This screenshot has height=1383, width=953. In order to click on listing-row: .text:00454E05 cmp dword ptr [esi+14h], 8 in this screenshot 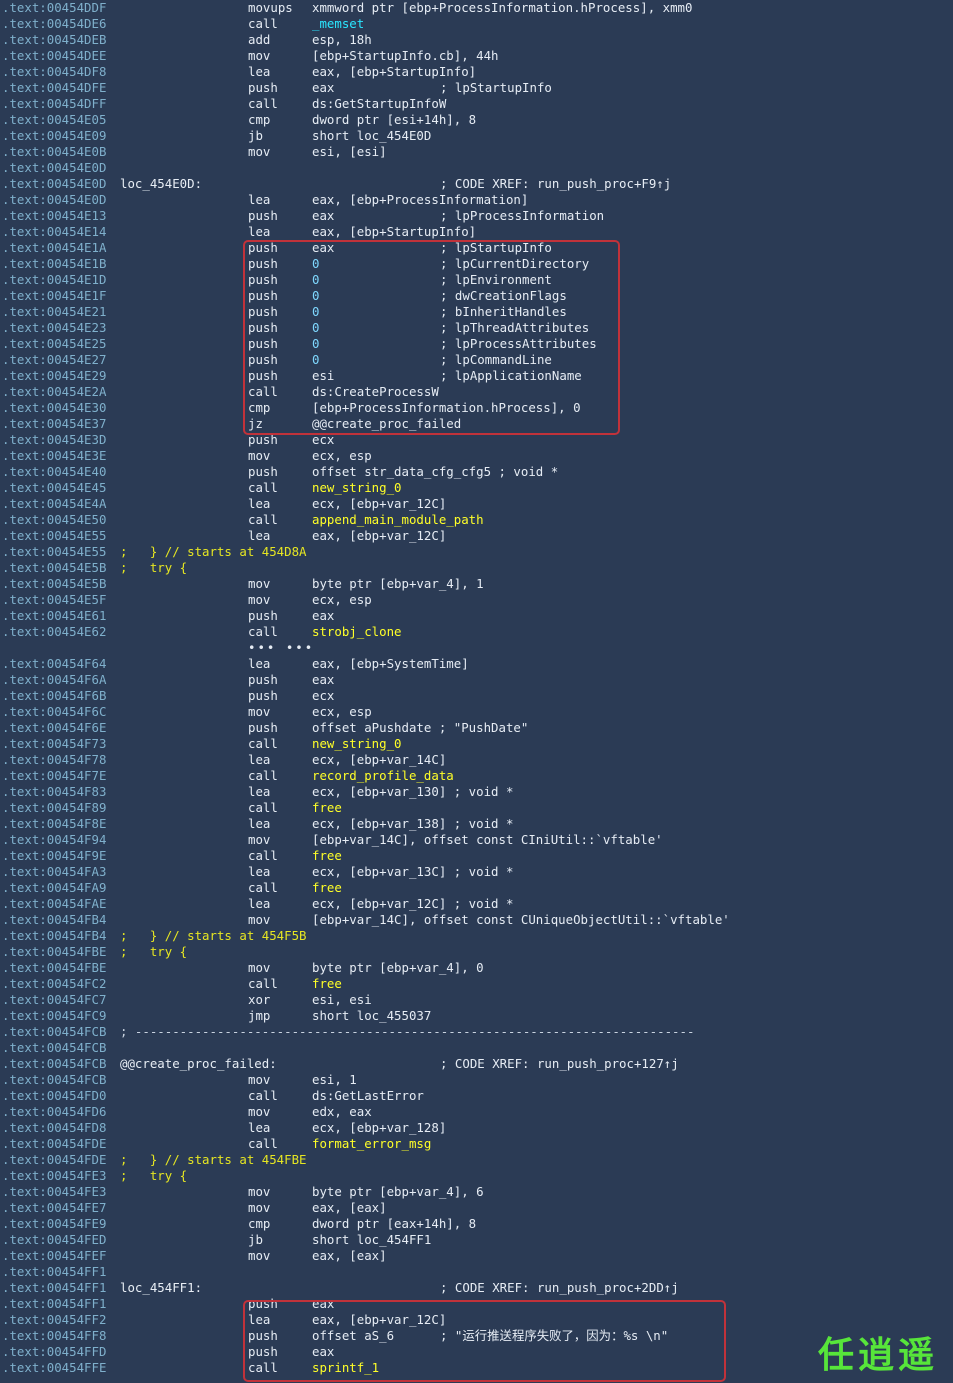, I will do `click(476, 120)`.